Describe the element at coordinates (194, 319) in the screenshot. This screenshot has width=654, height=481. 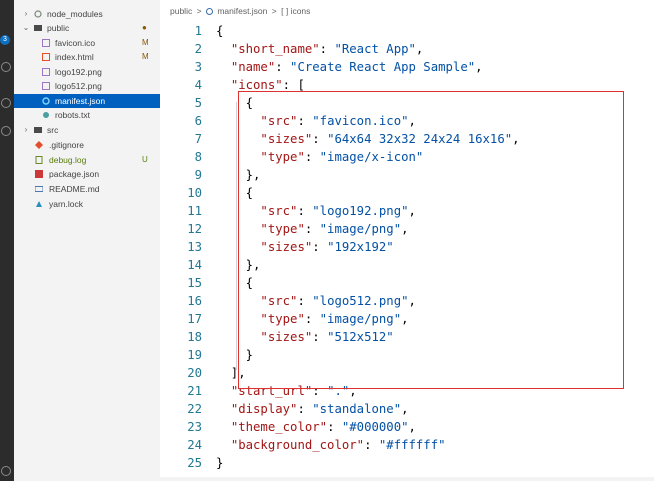
I see `line-number: 17` at that location.